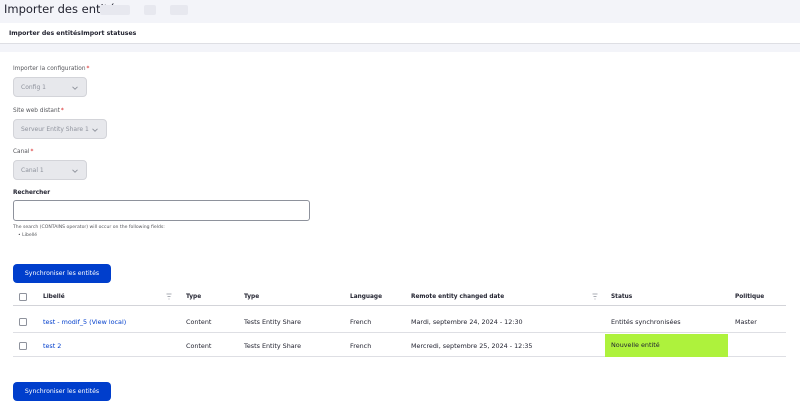  What do you see at coordinates (457, 297) in the screenshot?
I see `column-header-remote-changed: Remote entity changed date` at bounding box center [457, 297].